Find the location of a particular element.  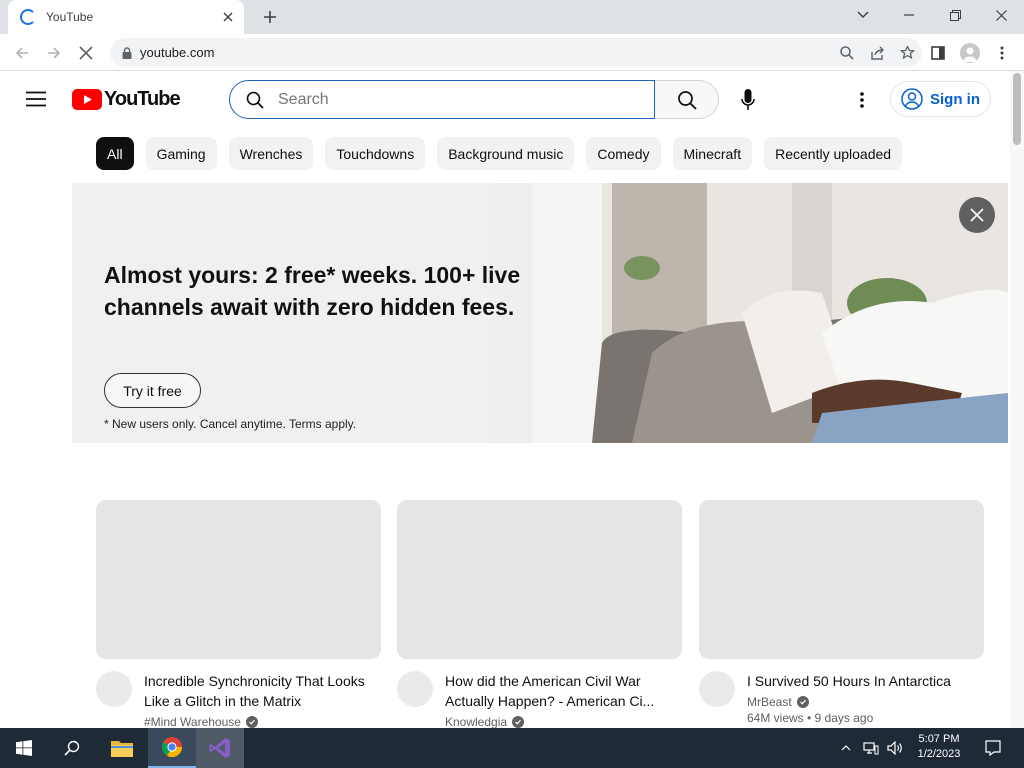

close-tab-icon is located at coordinates (228, 17).